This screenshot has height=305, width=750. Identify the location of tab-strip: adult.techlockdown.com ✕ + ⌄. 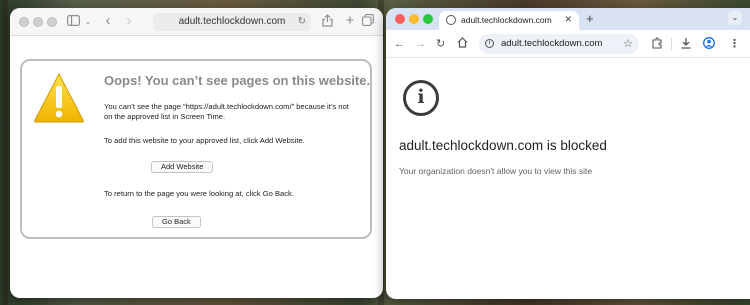
(568, 19).